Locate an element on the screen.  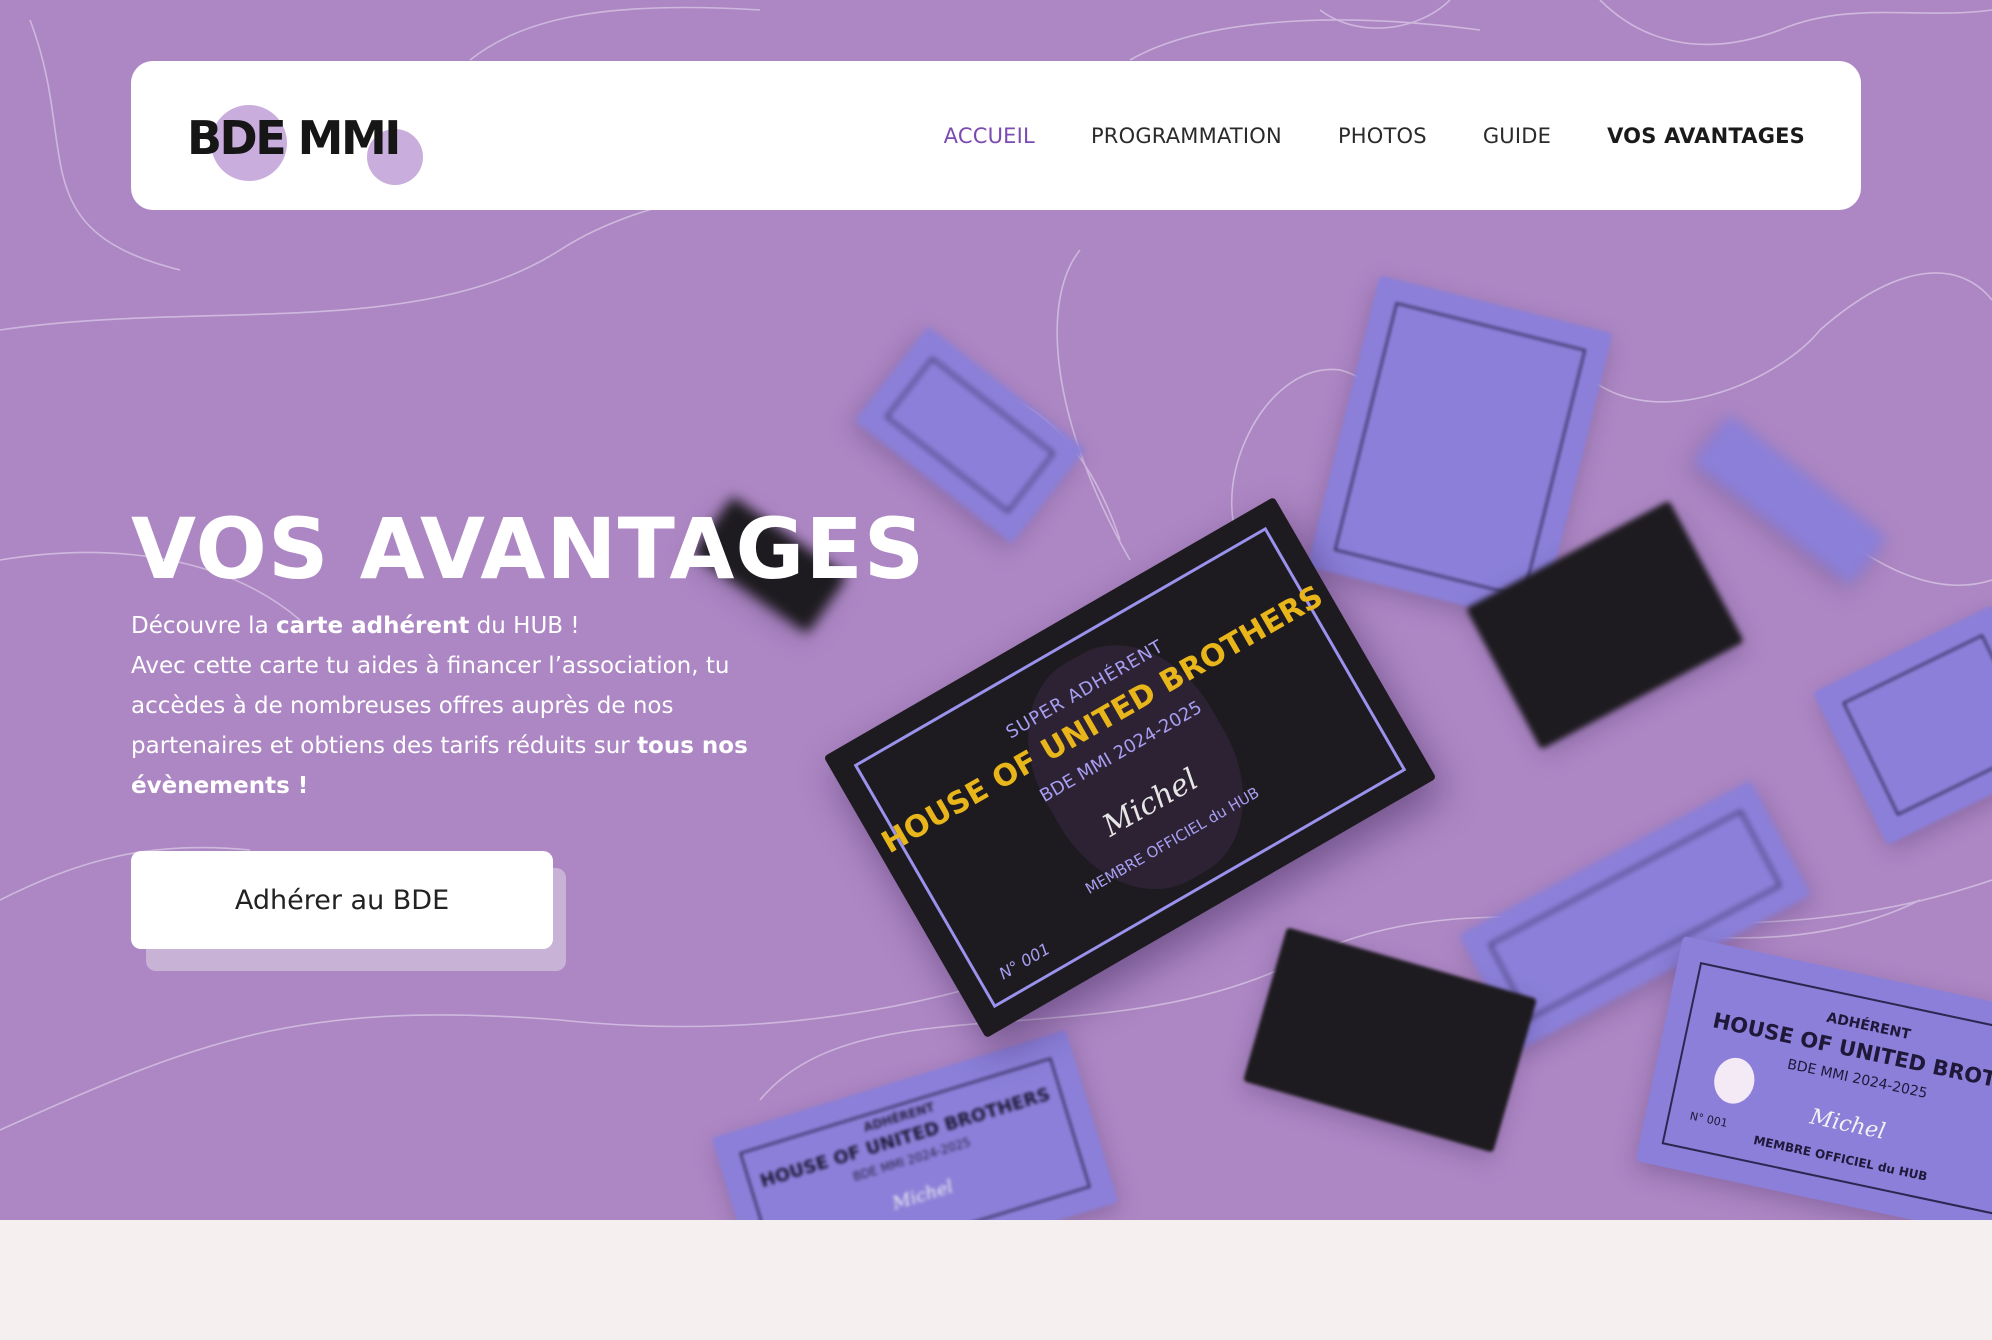
intro-text: Découvre la is located at coordinates (203, 626).